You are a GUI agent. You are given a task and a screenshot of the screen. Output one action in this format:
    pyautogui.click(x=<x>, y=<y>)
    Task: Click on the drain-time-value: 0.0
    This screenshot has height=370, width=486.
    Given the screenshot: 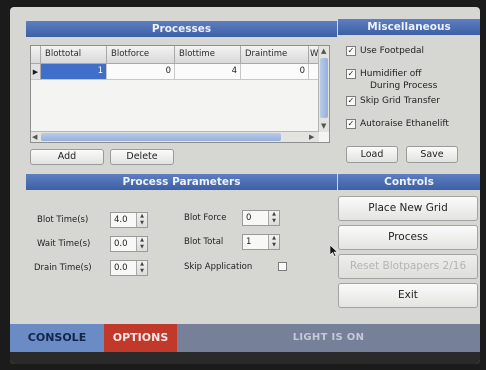 What is the action you would take?
    pyautogui.click(x=121, y=268)
    